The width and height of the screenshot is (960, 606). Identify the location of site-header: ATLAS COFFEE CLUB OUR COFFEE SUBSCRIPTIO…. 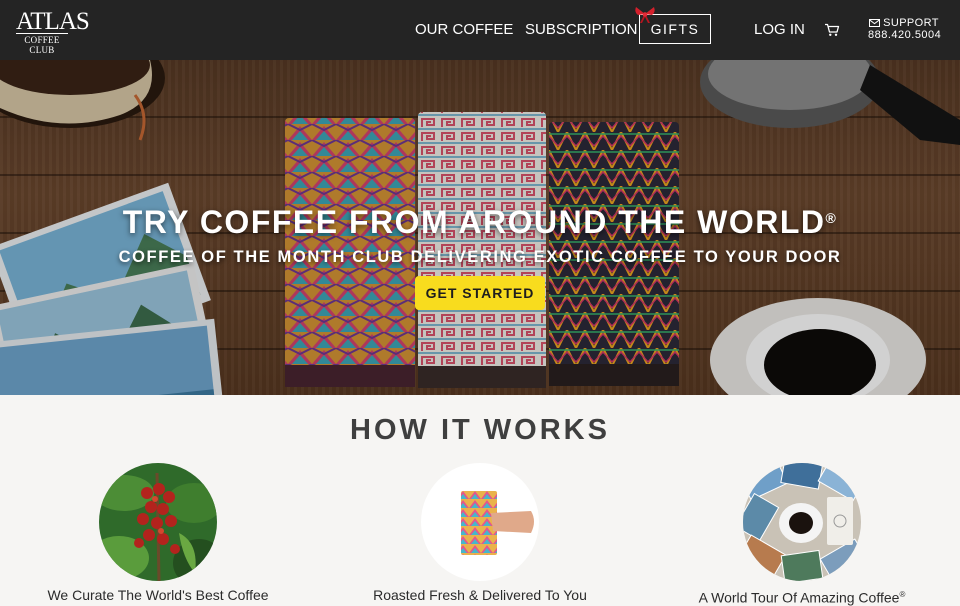
(480, 30).